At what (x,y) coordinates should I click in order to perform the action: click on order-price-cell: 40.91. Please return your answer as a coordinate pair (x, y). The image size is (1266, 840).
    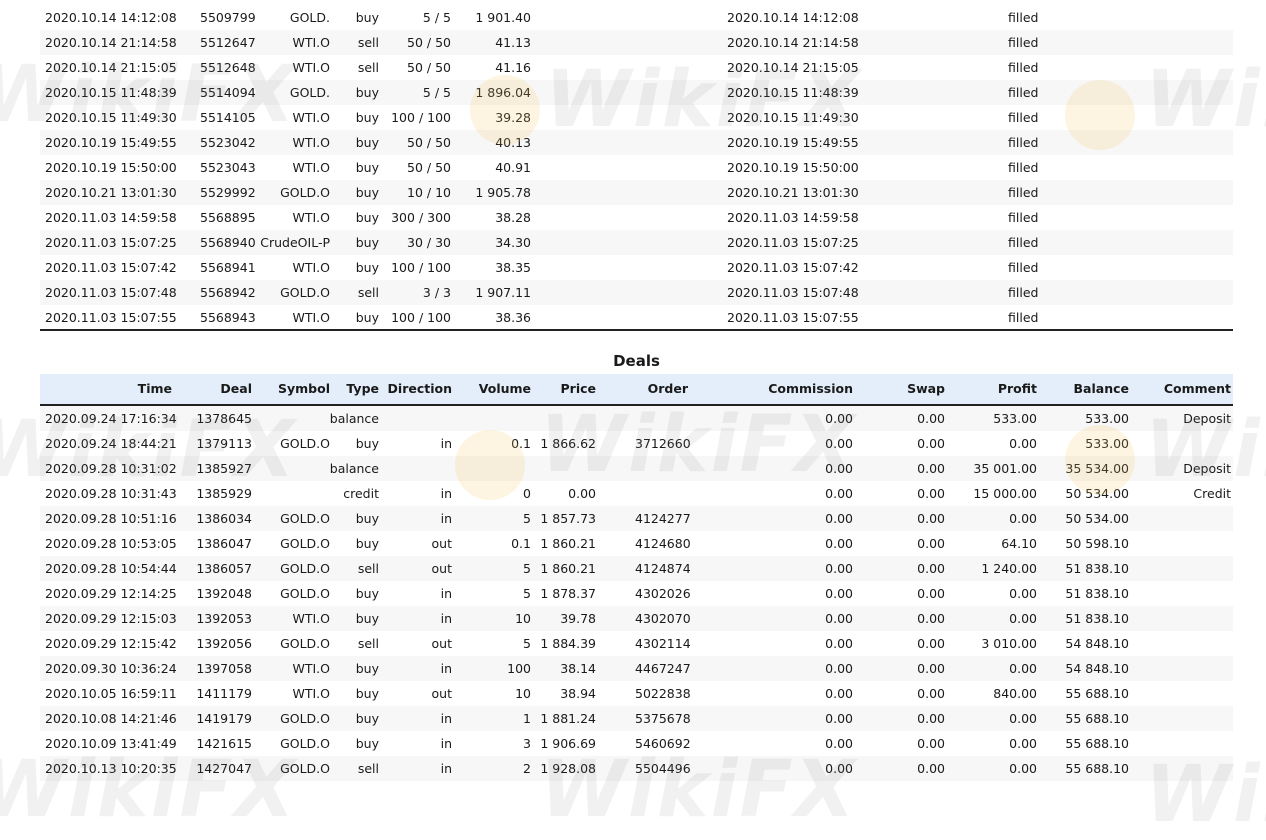
    Looking at the image, I should click on (513, 167).